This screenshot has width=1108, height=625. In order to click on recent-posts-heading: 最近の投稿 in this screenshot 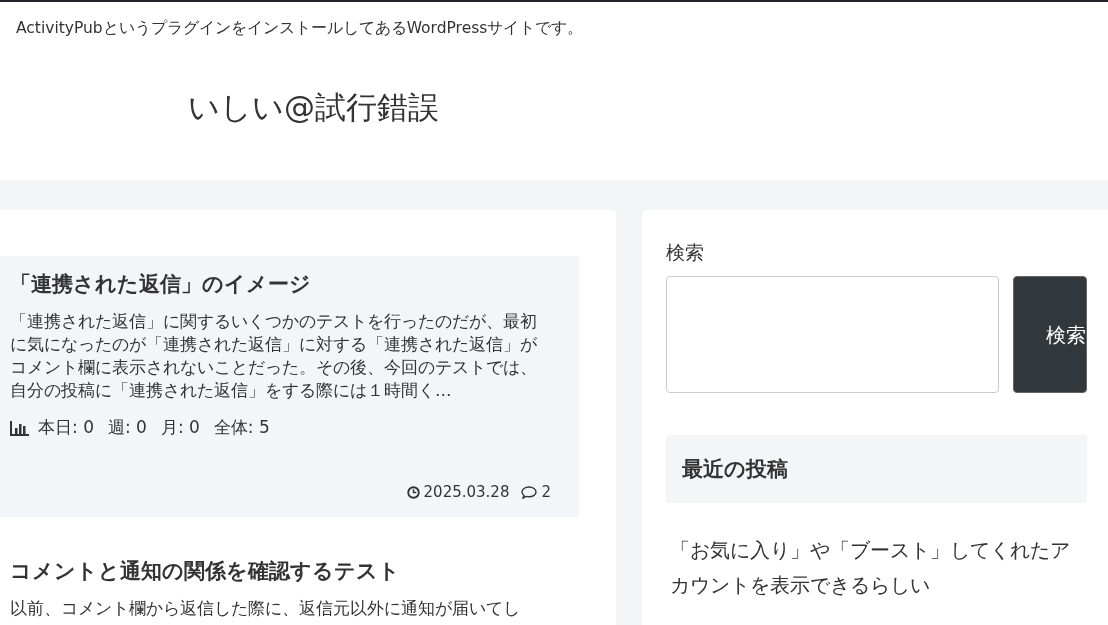, I will do `click(876, 469)`.